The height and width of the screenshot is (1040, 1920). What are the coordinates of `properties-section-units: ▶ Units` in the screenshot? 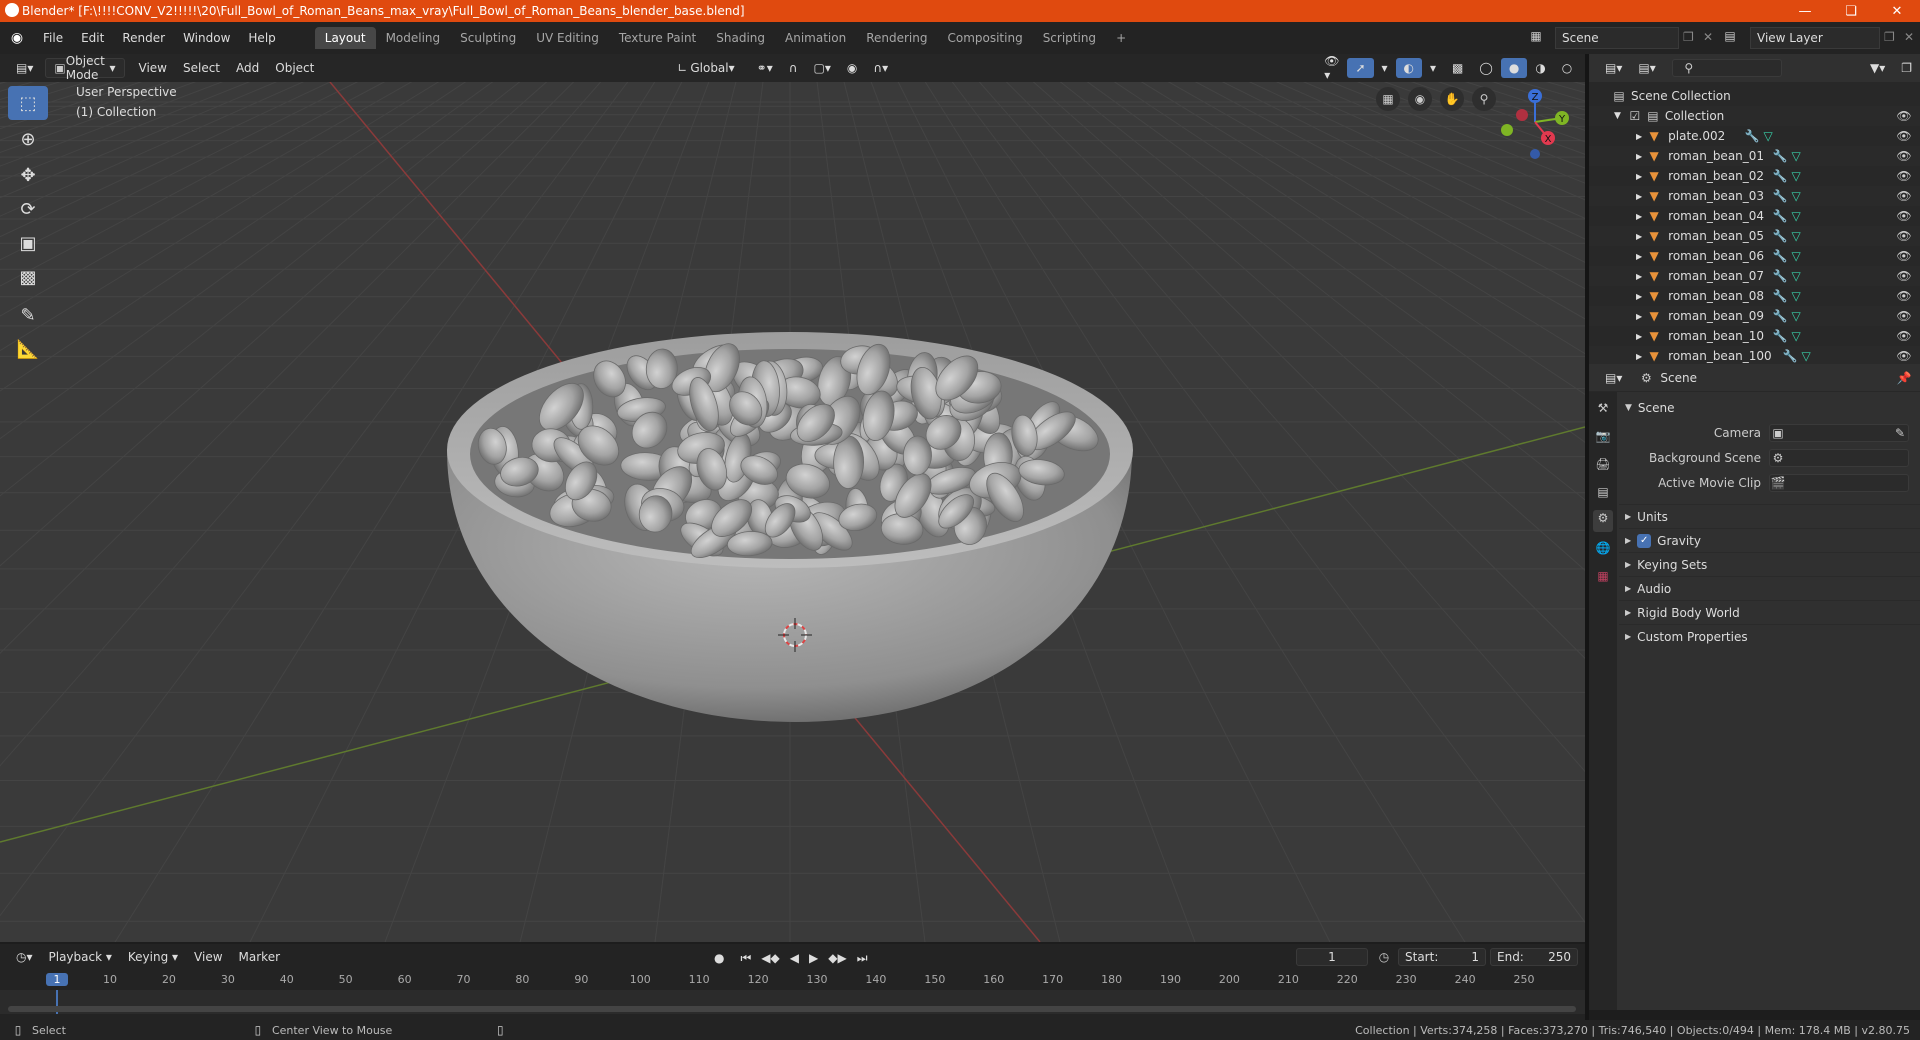 It's located at (1769, 516).